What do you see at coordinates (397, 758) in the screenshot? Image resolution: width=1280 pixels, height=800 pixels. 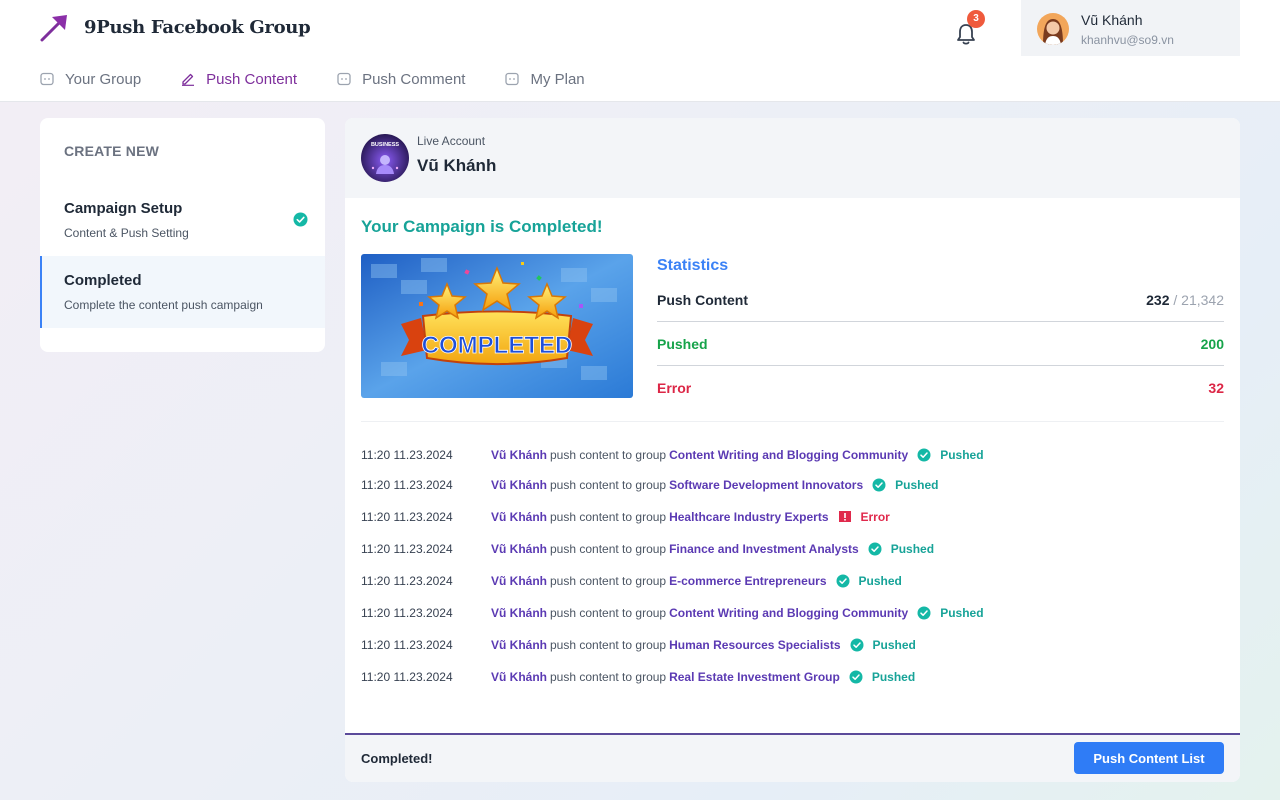 I see `footer-status: Completed!` at bounding box center [397, 758].